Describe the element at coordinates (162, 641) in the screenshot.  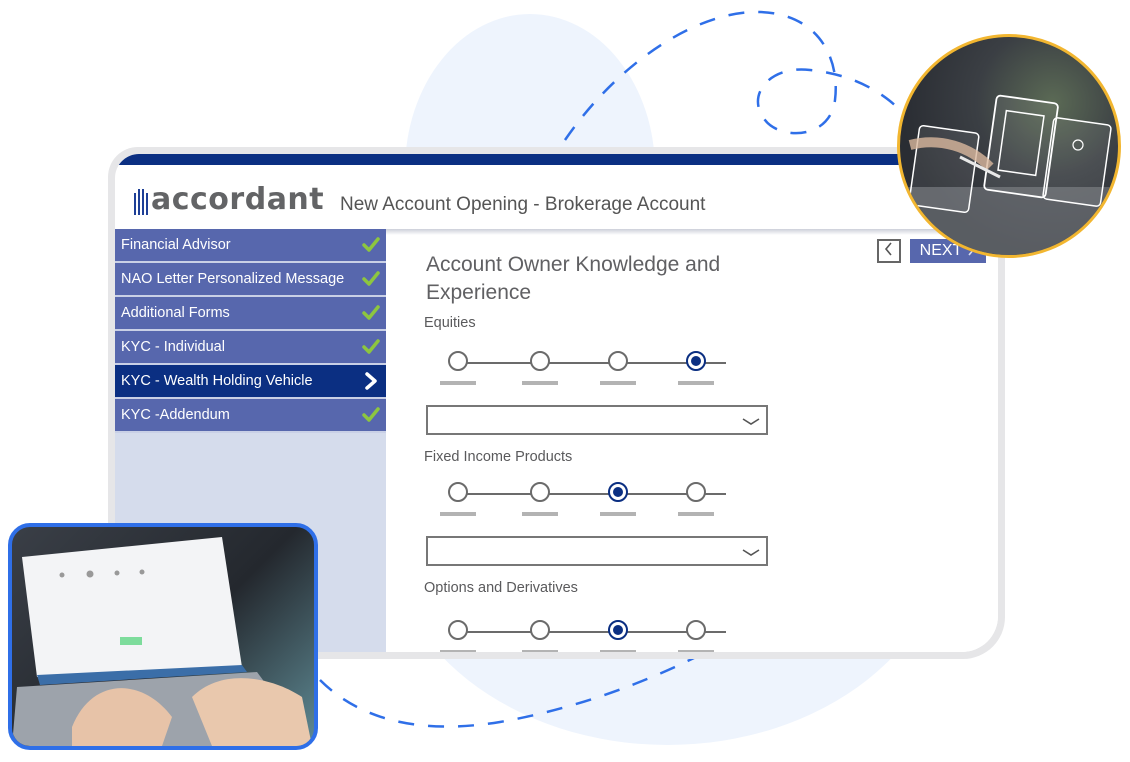
I see `laptop-illustration` at that location.